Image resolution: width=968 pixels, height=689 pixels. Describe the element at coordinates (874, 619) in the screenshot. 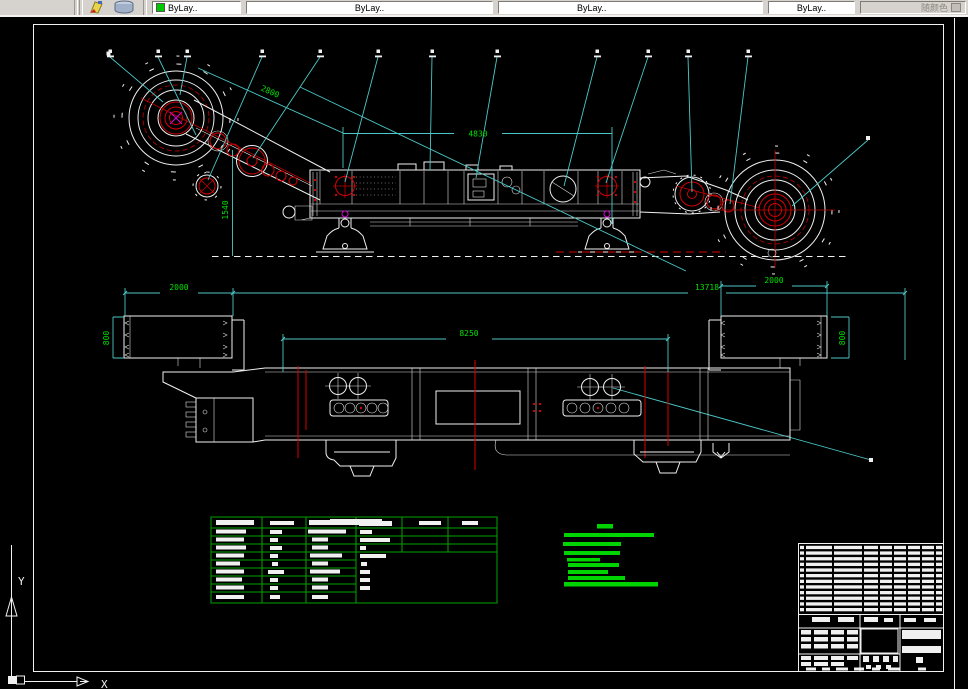

I see `title-block-label-row` at that location.